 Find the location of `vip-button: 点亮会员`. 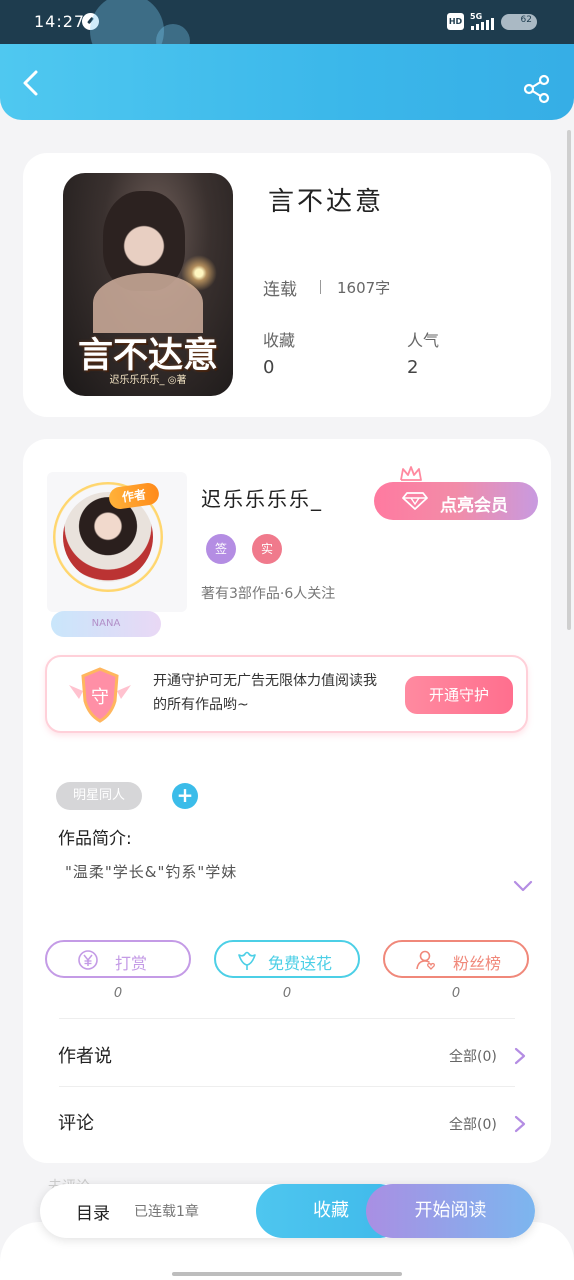

vip-button: 点亮会员 is located at coordinates (456, 501).